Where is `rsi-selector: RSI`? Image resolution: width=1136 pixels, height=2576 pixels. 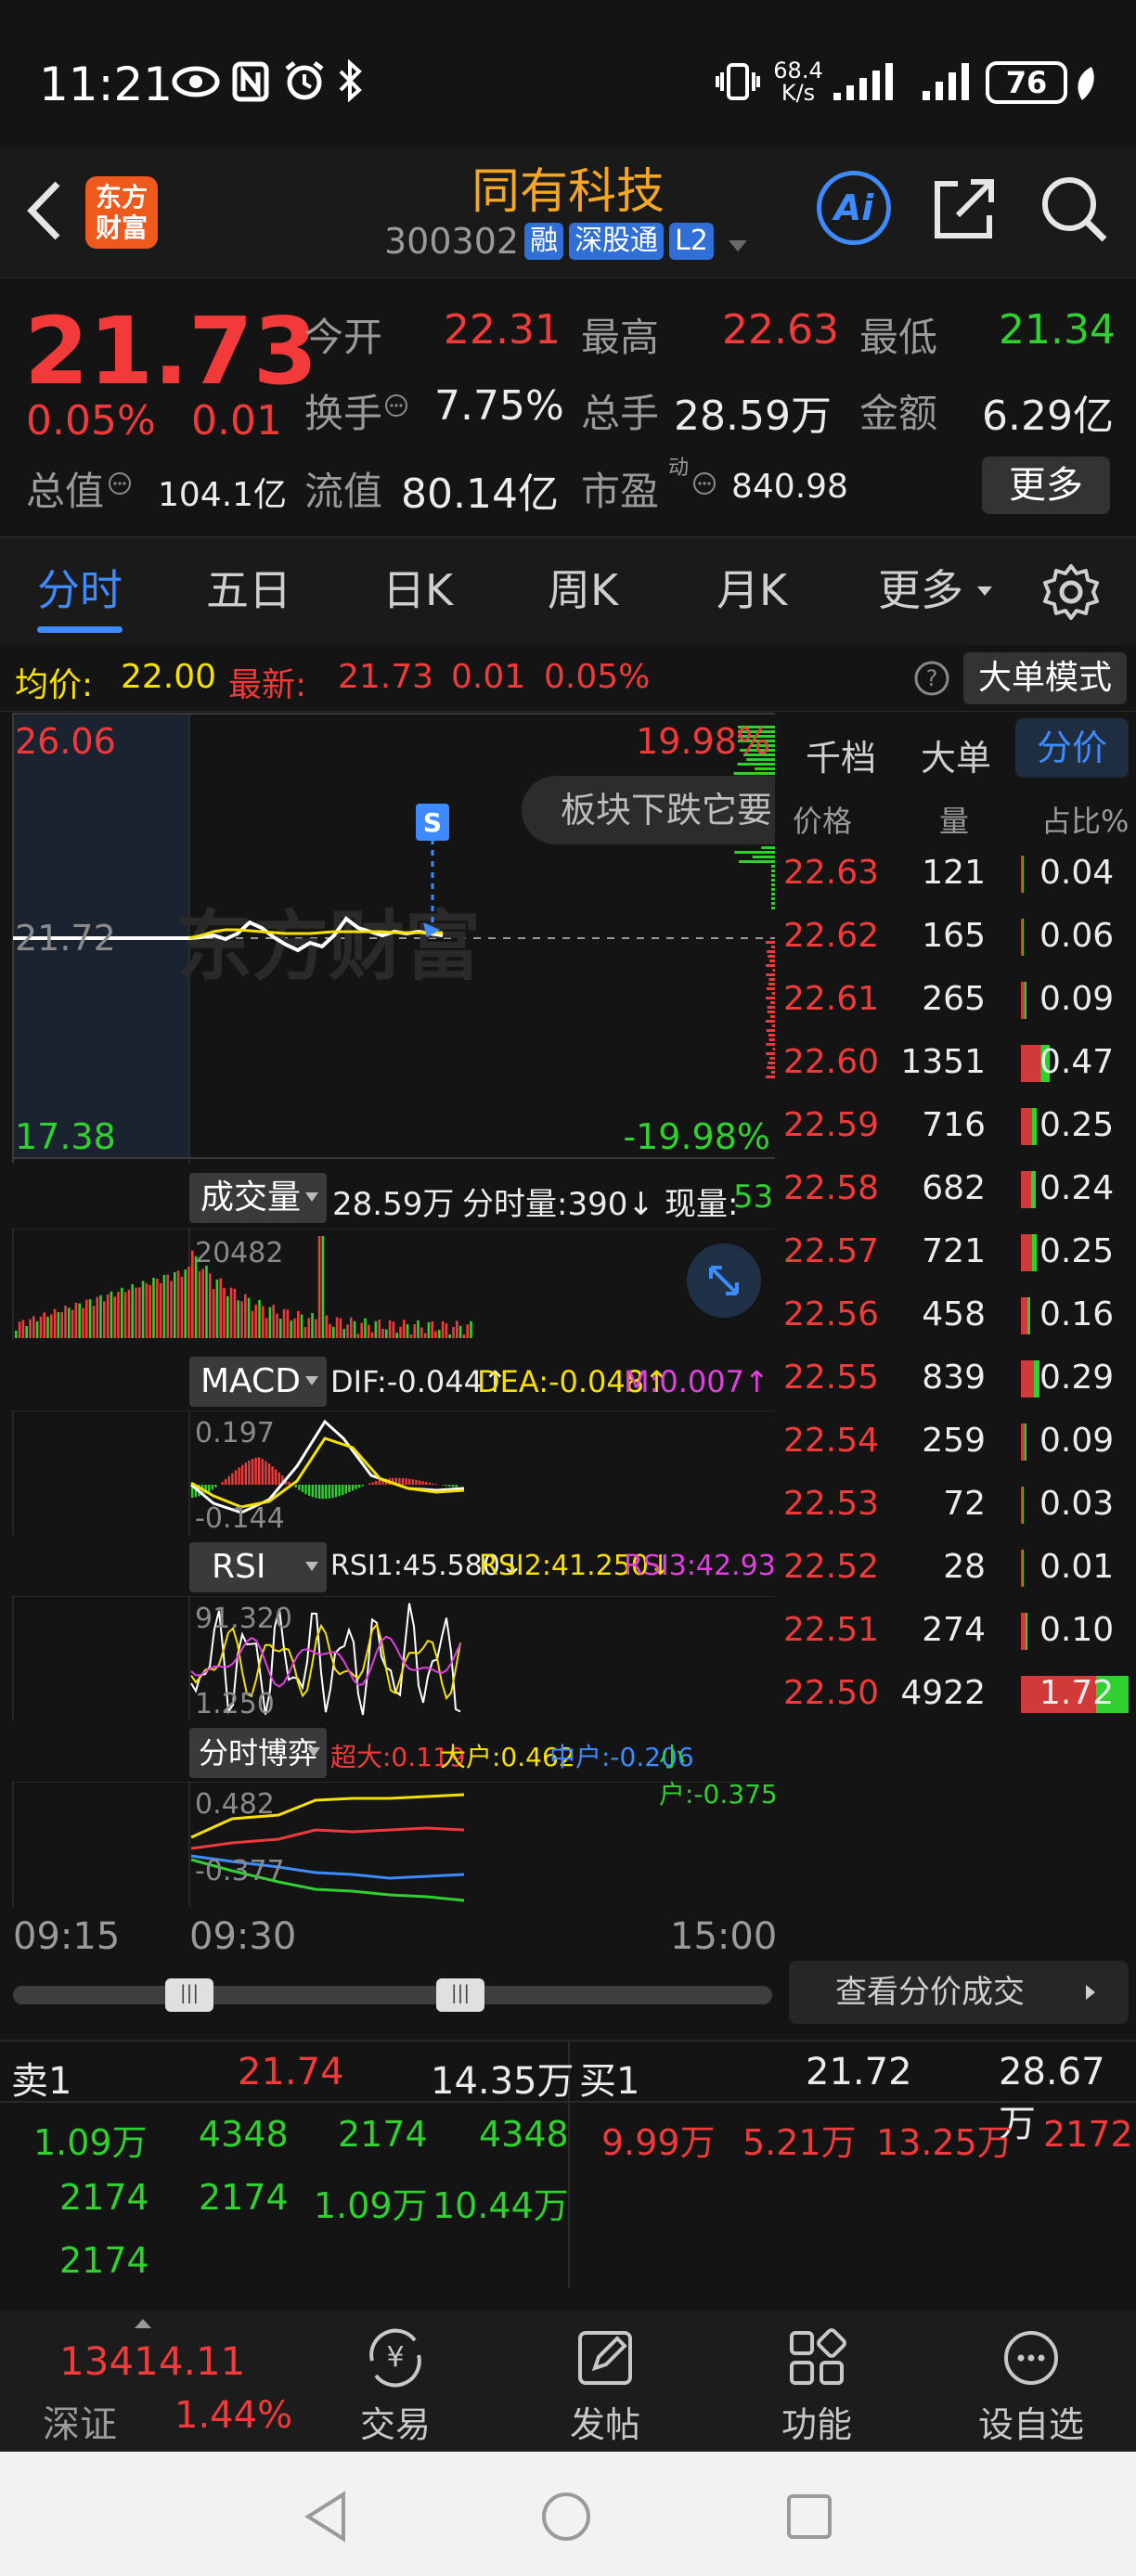 rsi-selector: RSI is located at coordinates (258, 1567).